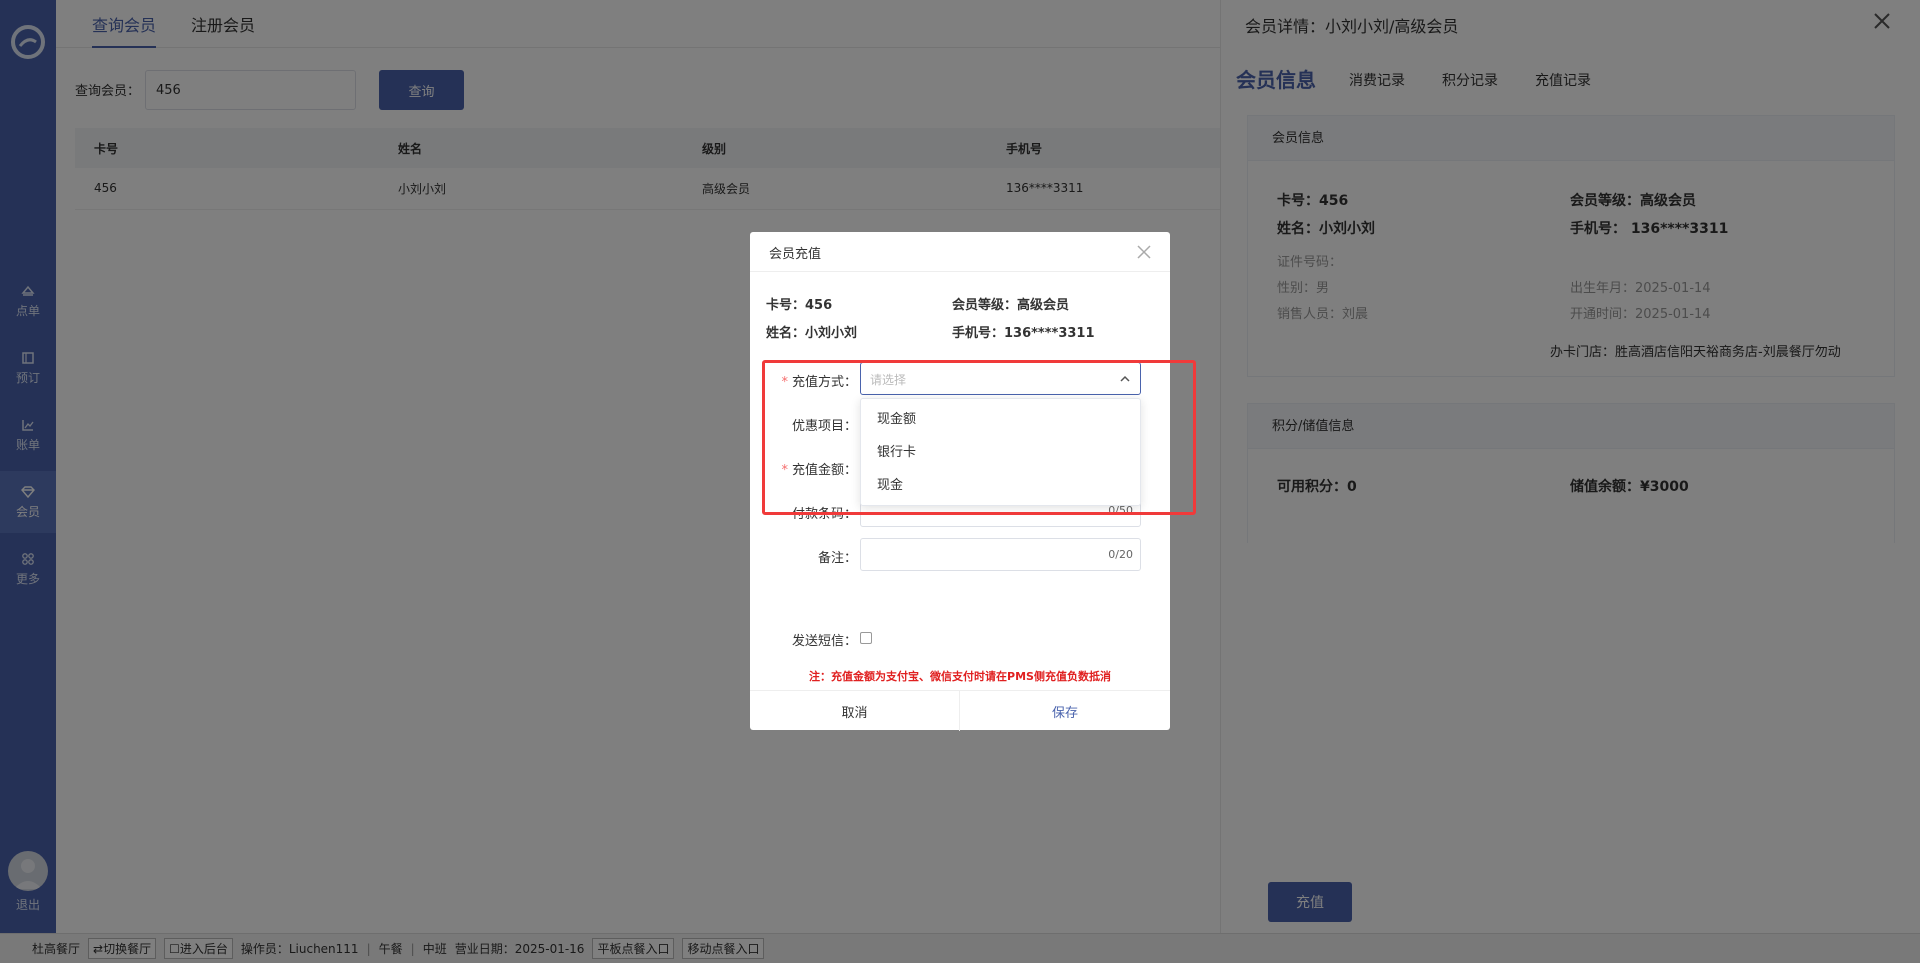 The height and width of the screenshot is (963, 1920). I want to click on recharge-method-select: 请选择, so click(1000, 378).